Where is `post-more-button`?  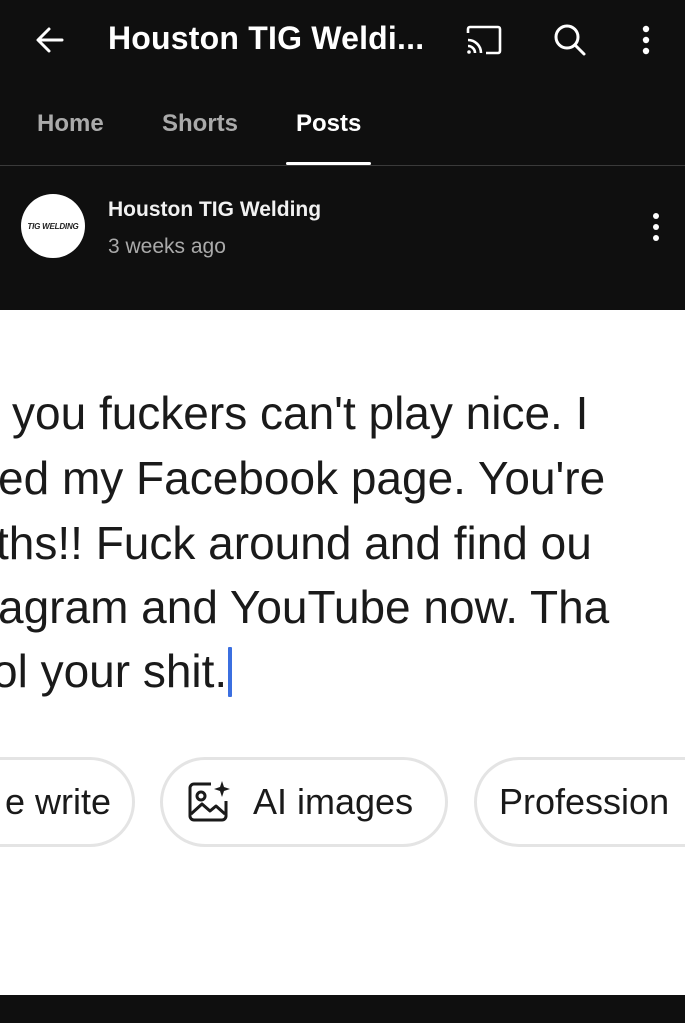 post-more-button is located at coordinates (656, 227).